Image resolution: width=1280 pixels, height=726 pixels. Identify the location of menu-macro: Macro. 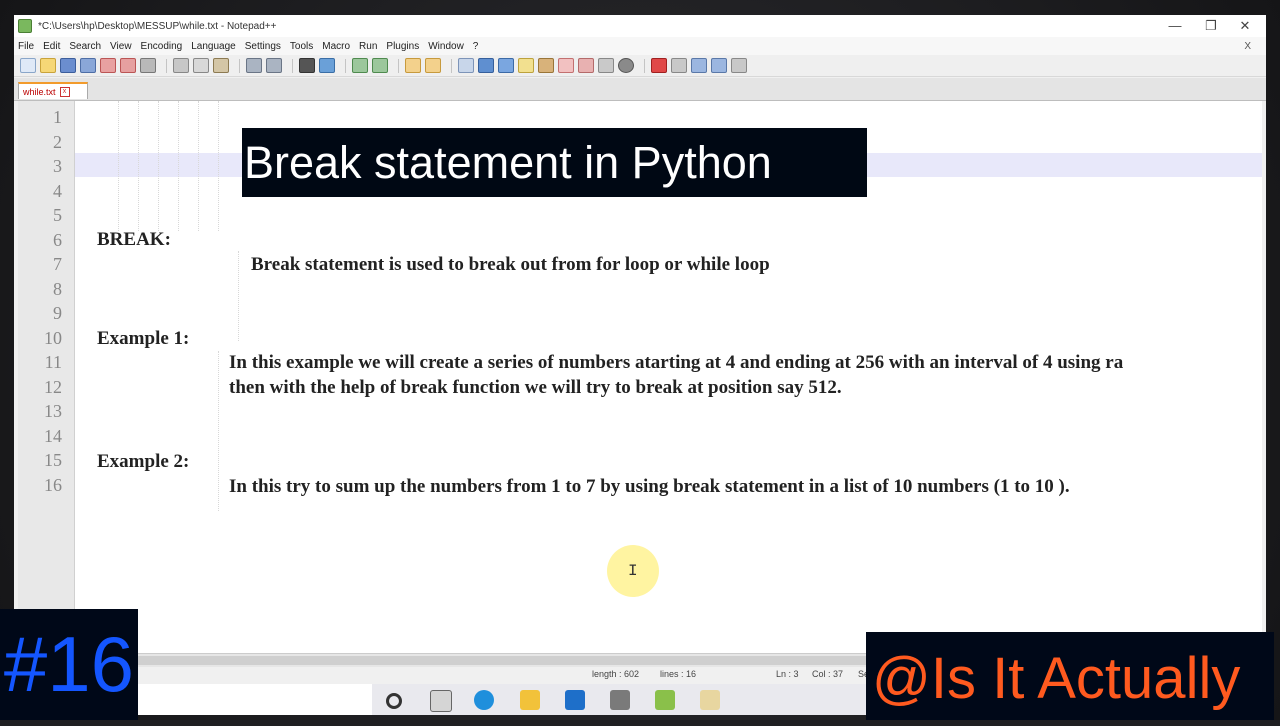
(336, 46).